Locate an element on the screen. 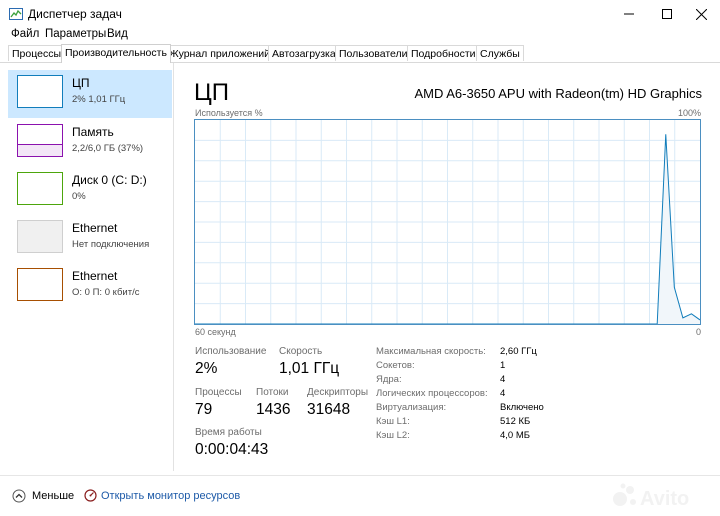  maximize-icon is located at coordinates (667, 14).